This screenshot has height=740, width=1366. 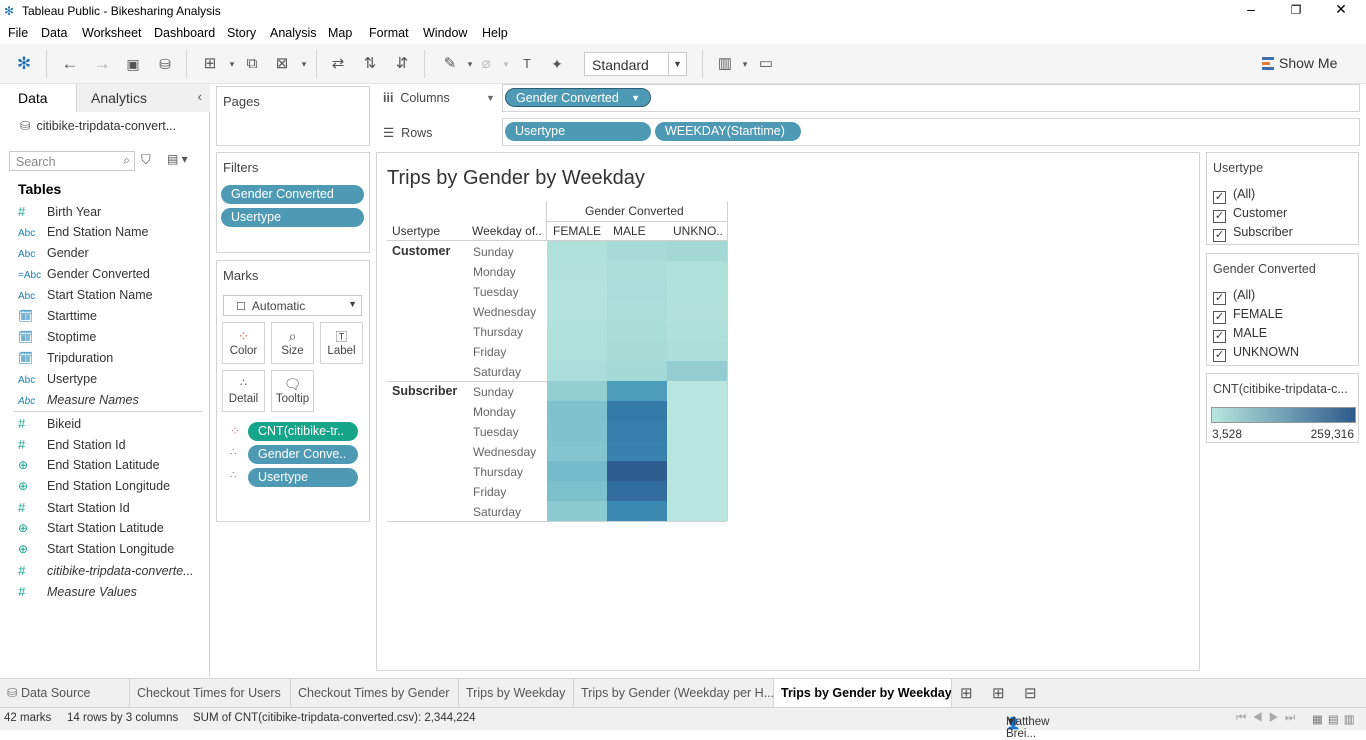 I want to click on menu-map: Map, so click(x=340, y=33).